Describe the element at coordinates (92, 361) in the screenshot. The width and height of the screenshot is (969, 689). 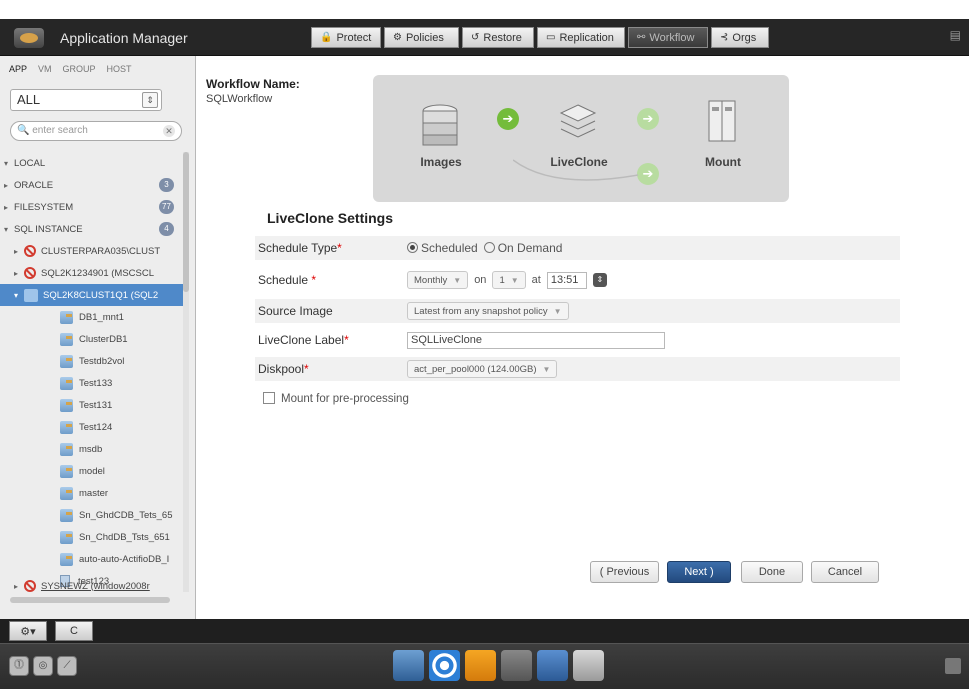
I see `tree-node-database: Testdb2vol` at that location.